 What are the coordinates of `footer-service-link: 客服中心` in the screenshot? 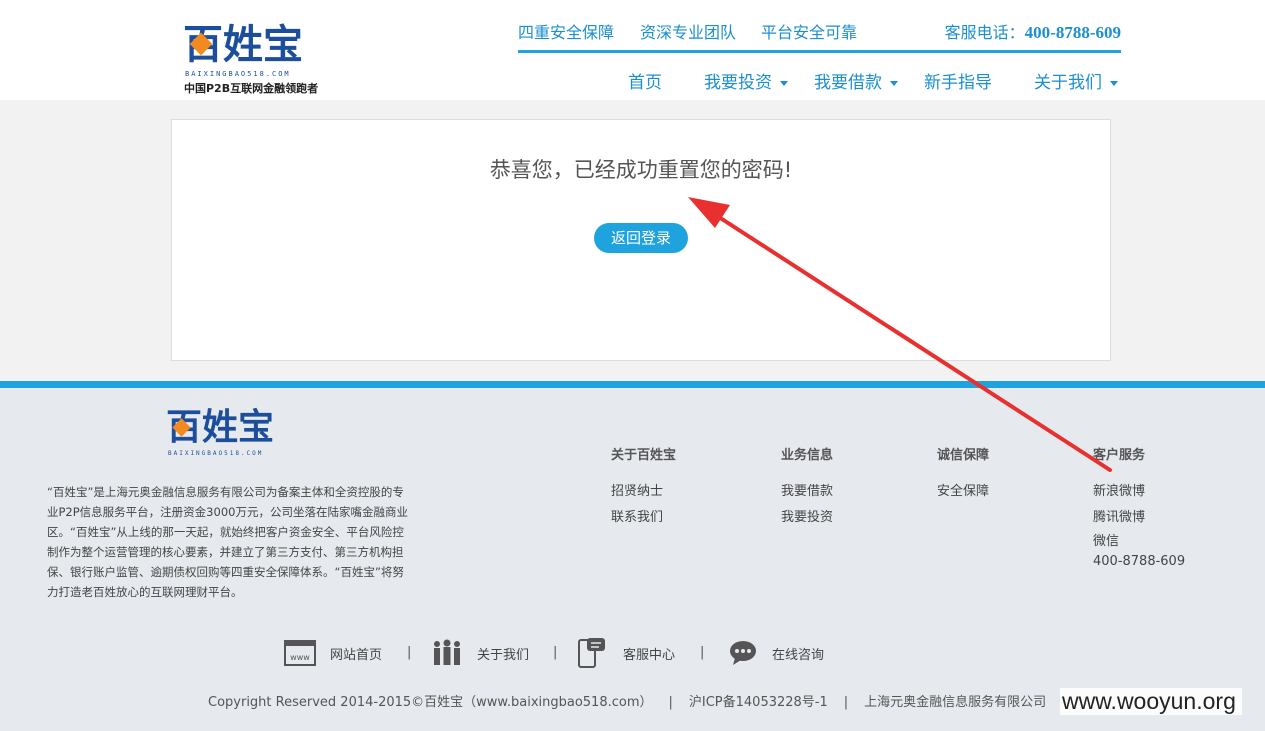 It's located at (626, 653).